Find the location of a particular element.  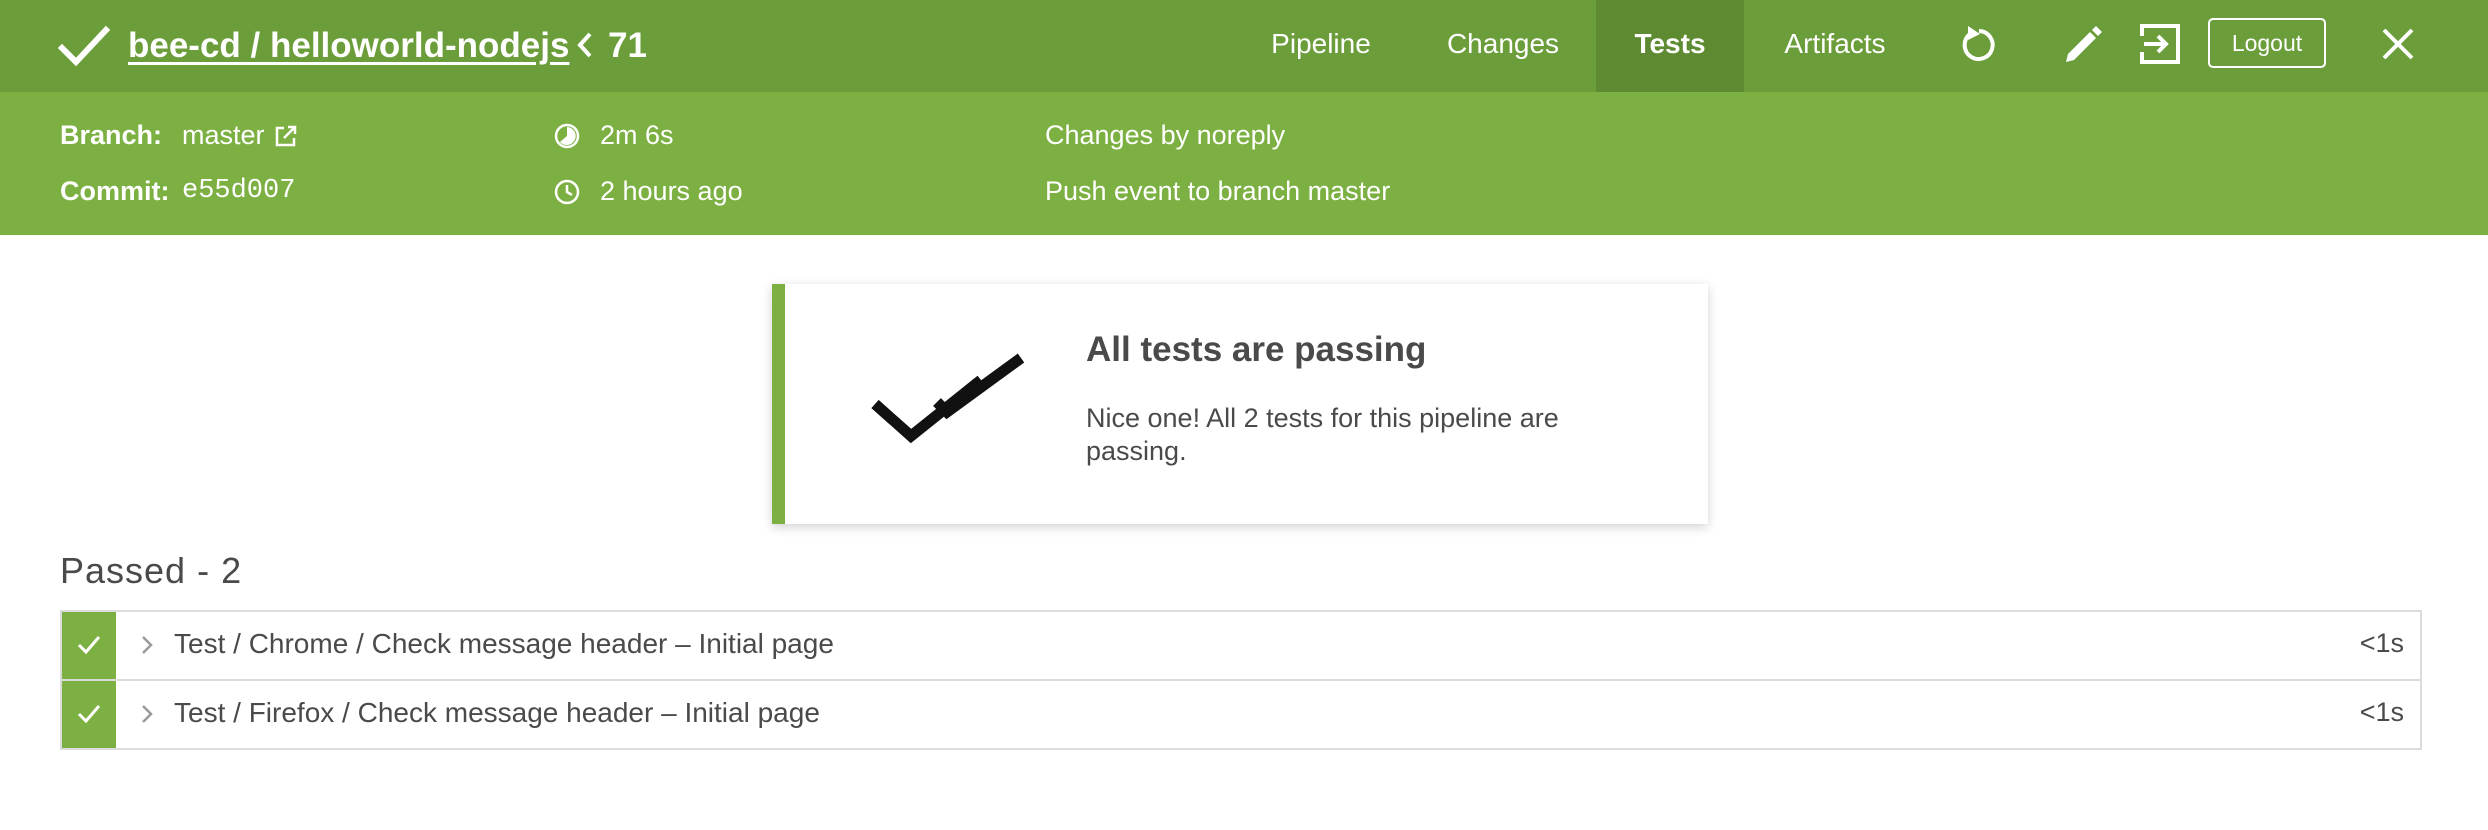

run-duration: 2m 6s is located at coordinates (637, 135).